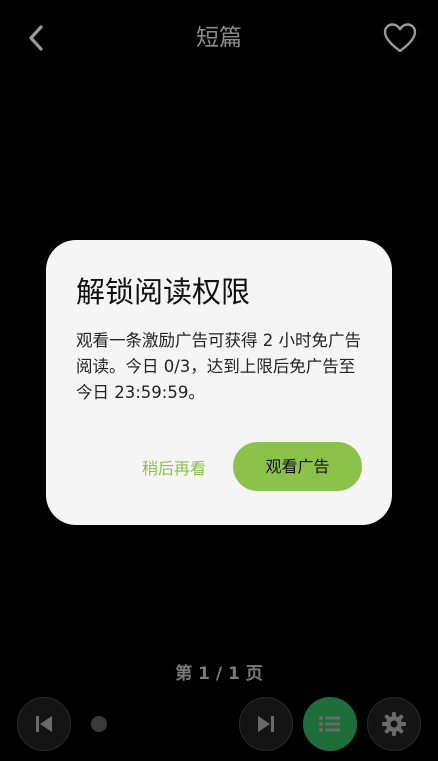 This screenshot has width=438, height=761. I want to click on gear-icon, so click(394, 724).